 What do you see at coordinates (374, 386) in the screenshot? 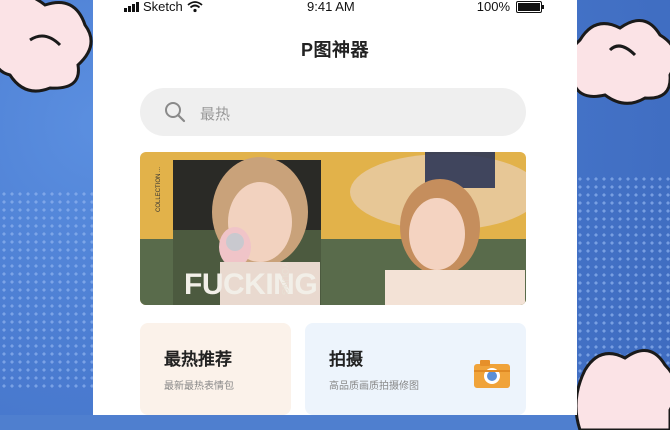
I see `card-subtitle: 高品质画质拍摄修图` at bounding box center [374, 386].